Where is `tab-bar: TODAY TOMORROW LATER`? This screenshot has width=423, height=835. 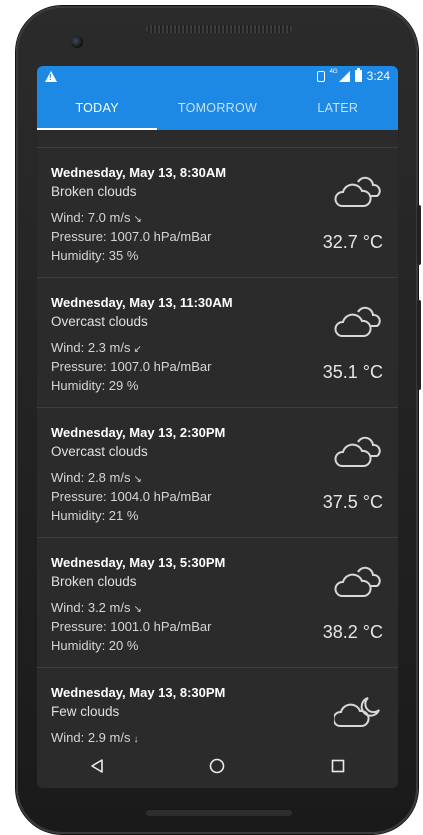 tab-bar: TODAY TOMORROW LATER is located at coordinates (217, 108).